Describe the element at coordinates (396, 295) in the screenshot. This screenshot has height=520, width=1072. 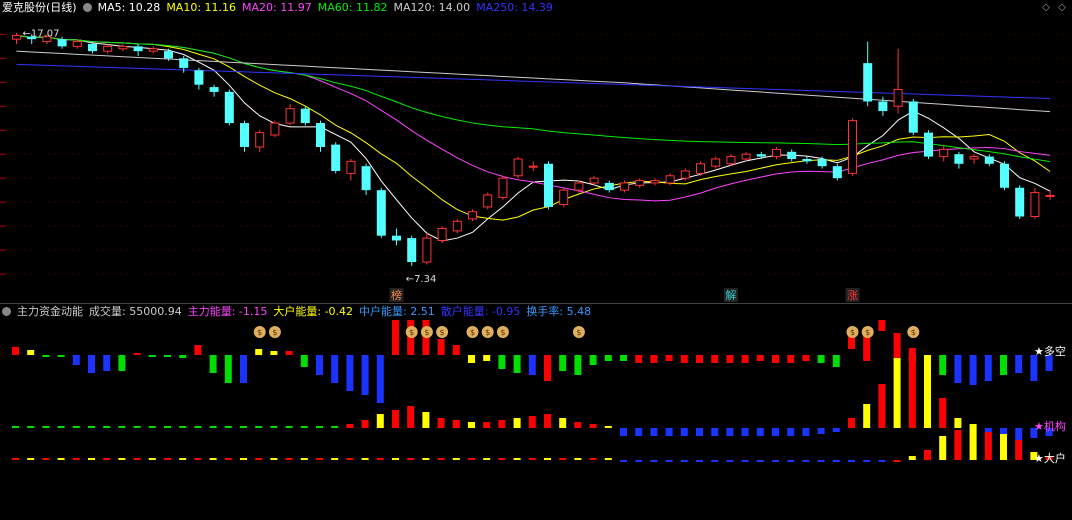
I see `event-marker: 榜` at that location.